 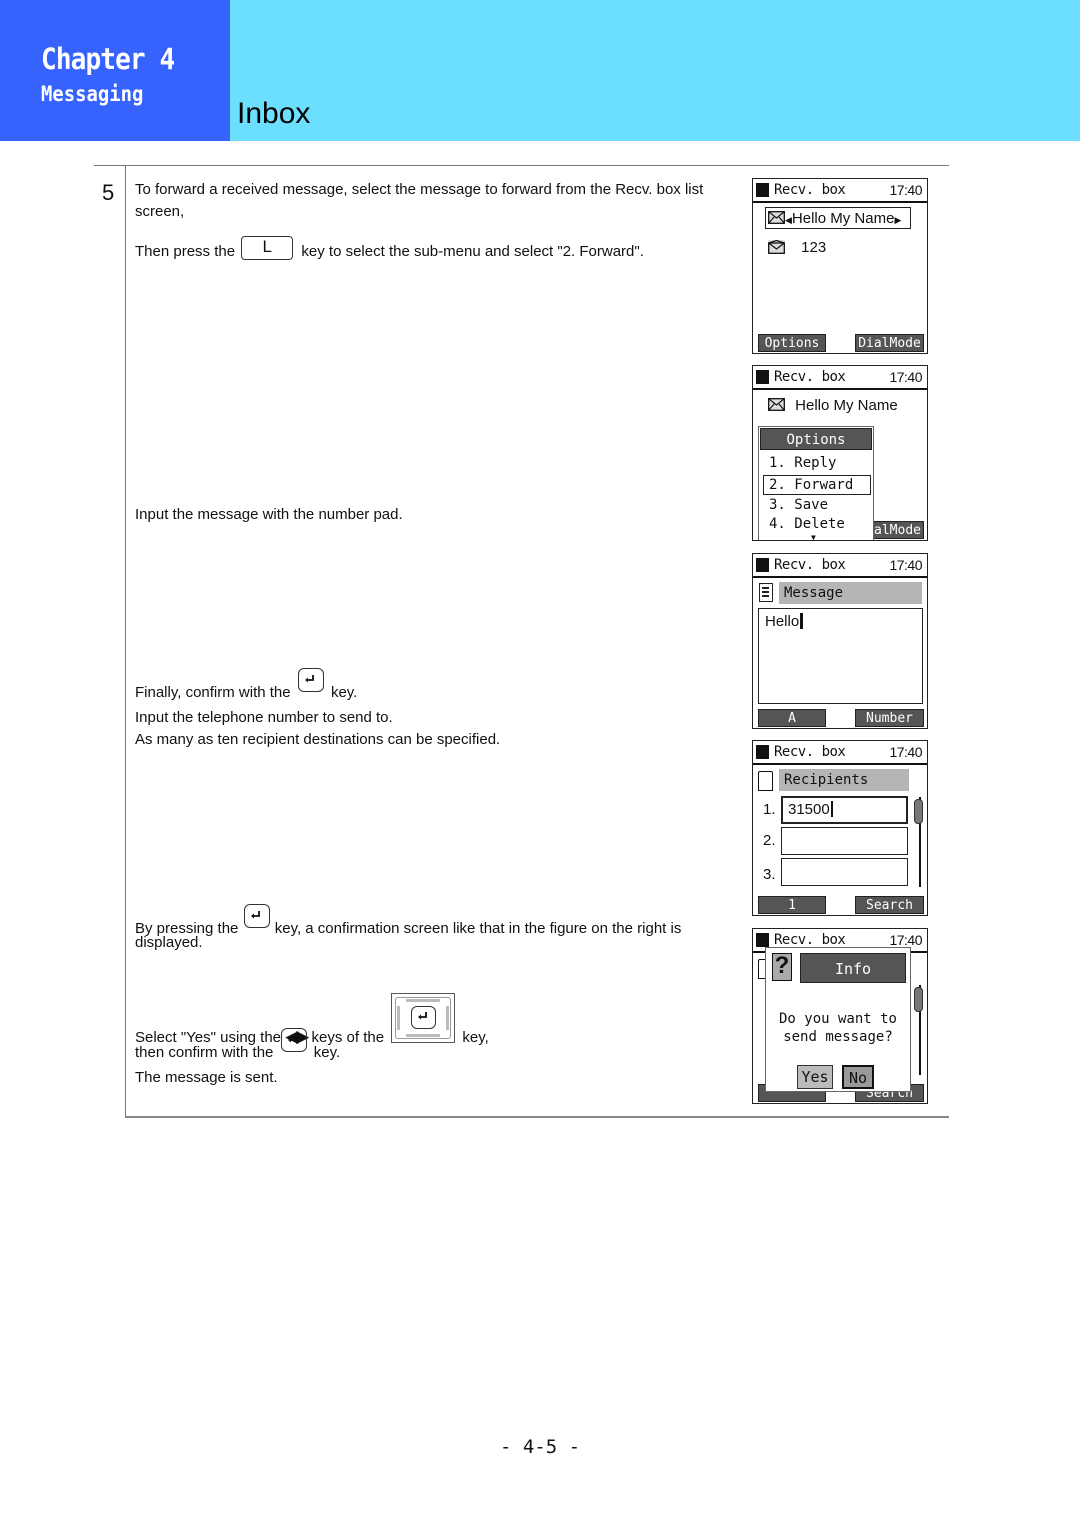 I want to click on dialog-message-line1: Do you want to, so click(x=837, y=1019).